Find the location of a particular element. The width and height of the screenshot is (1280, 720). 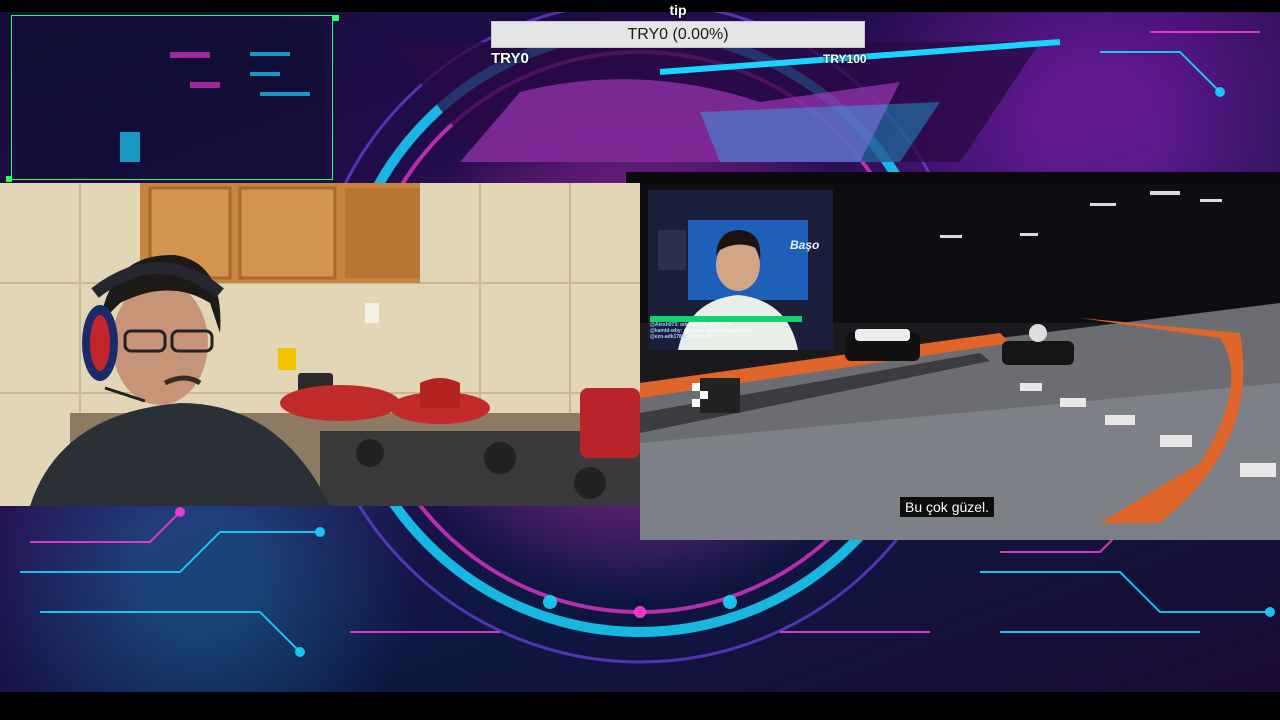

tip-goal-title: tip is located at coordinates (678, 10).